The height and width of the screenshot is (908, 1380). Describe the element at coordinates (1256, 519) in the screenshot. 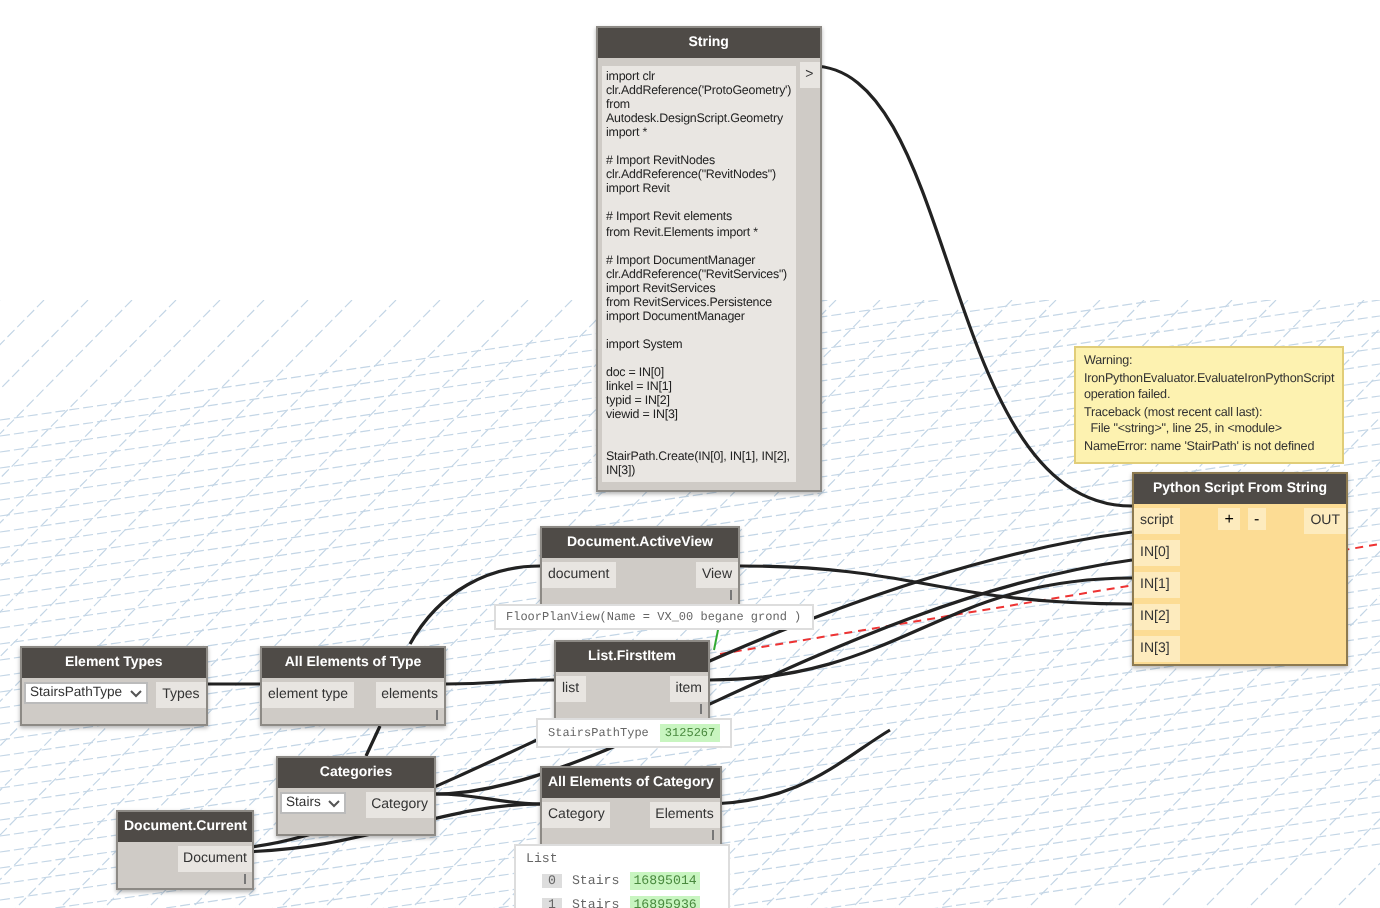

I see `port-button: -` at that location.